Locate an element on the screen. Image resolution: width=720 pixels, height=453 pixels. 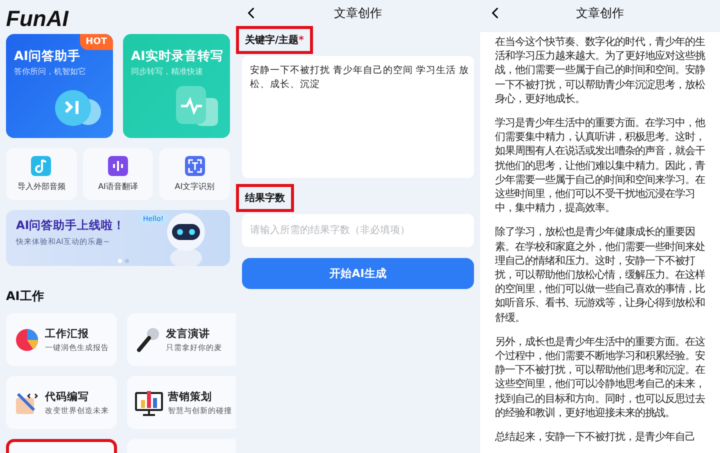
tool-tile: 导入外部音频 is located at coordinates (41, 174).